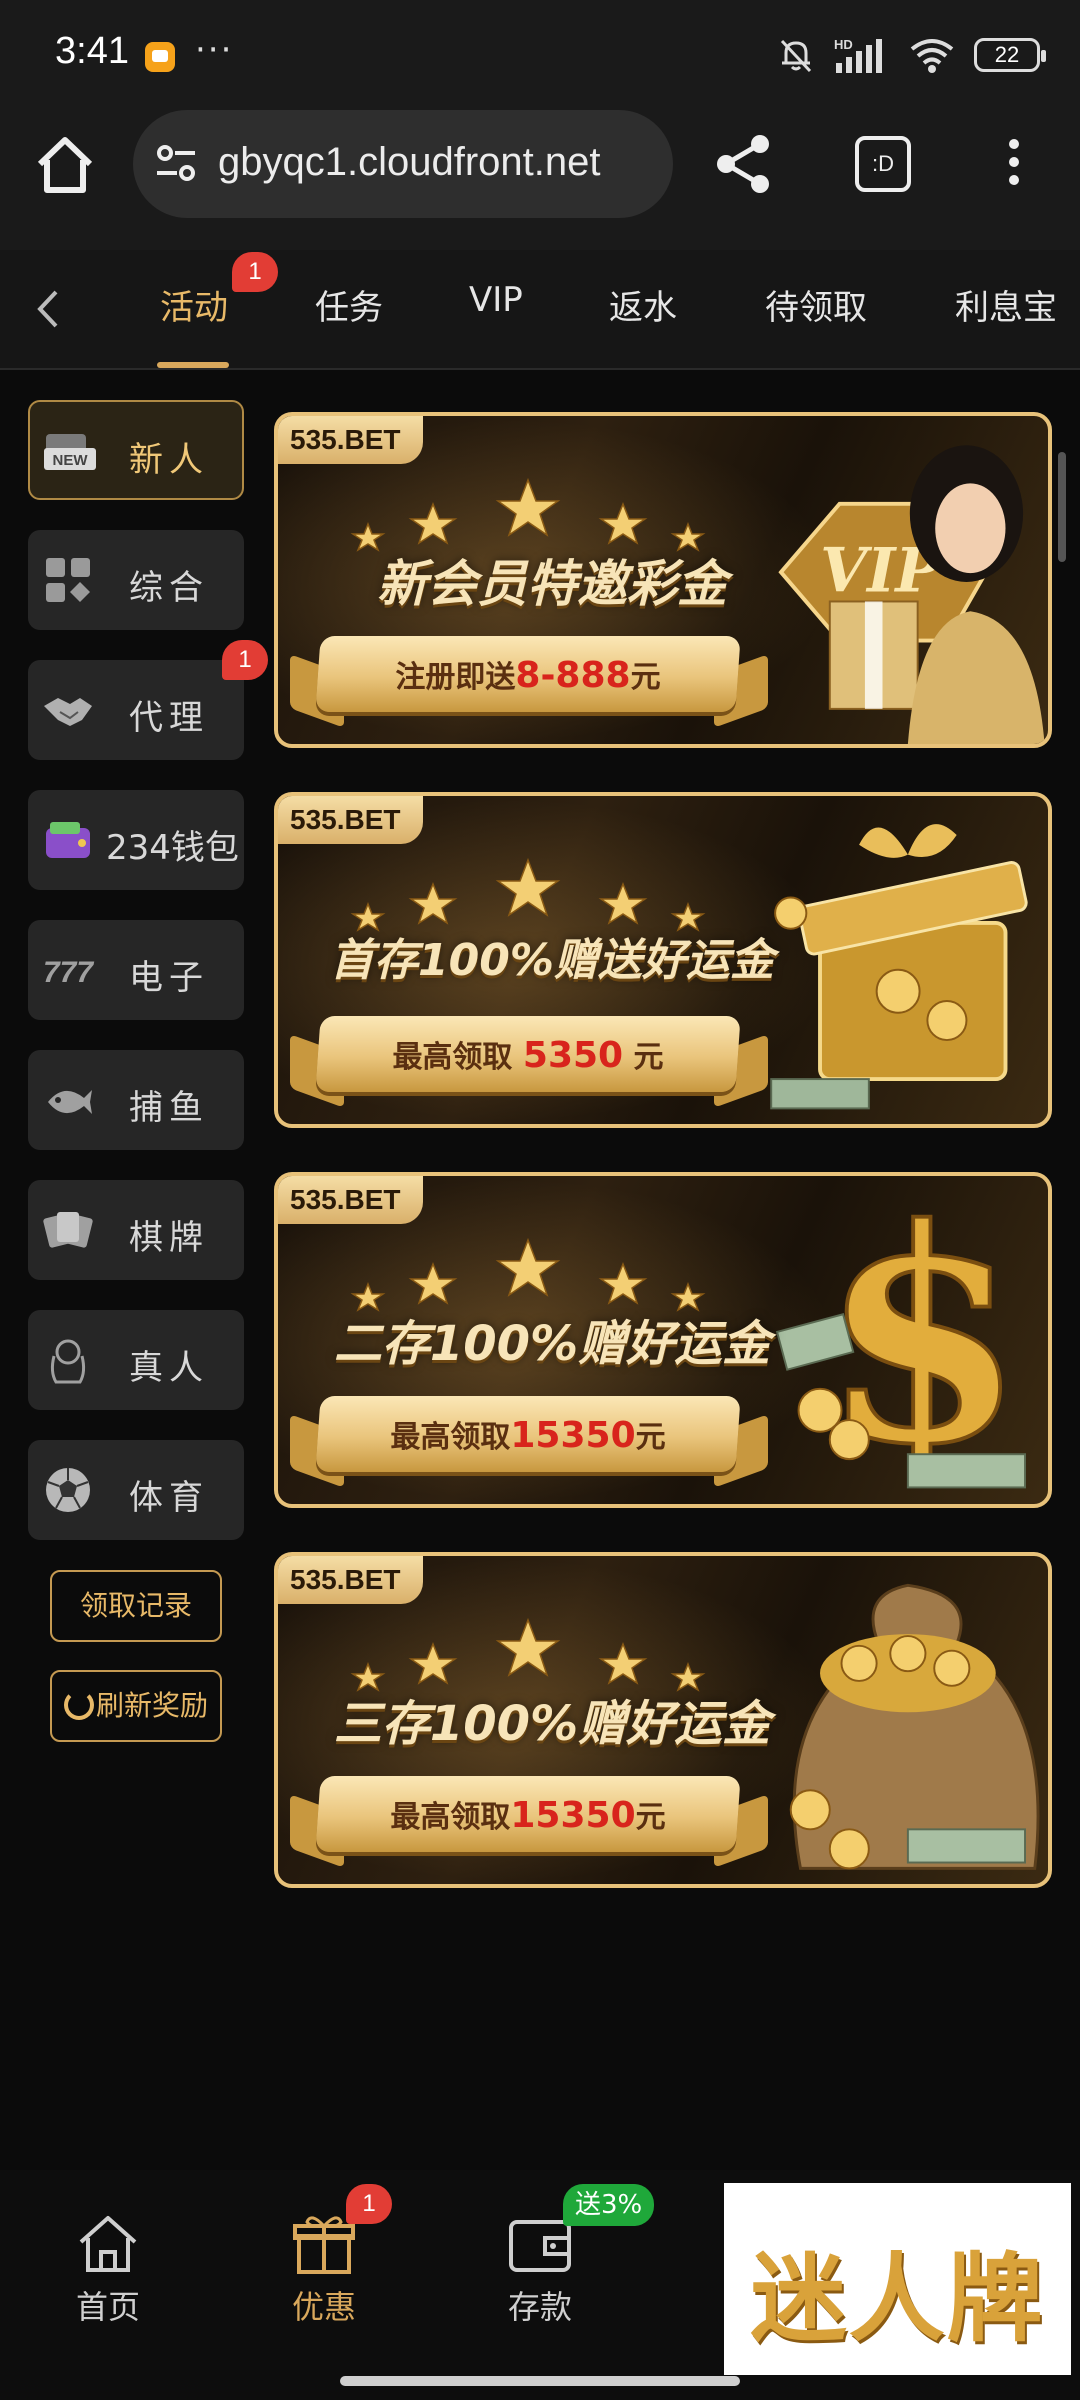 Image resolution: width=1080 pixels, height=2400 pixels. I want to click on tab-activities-badge: 1, so click(255, 272).